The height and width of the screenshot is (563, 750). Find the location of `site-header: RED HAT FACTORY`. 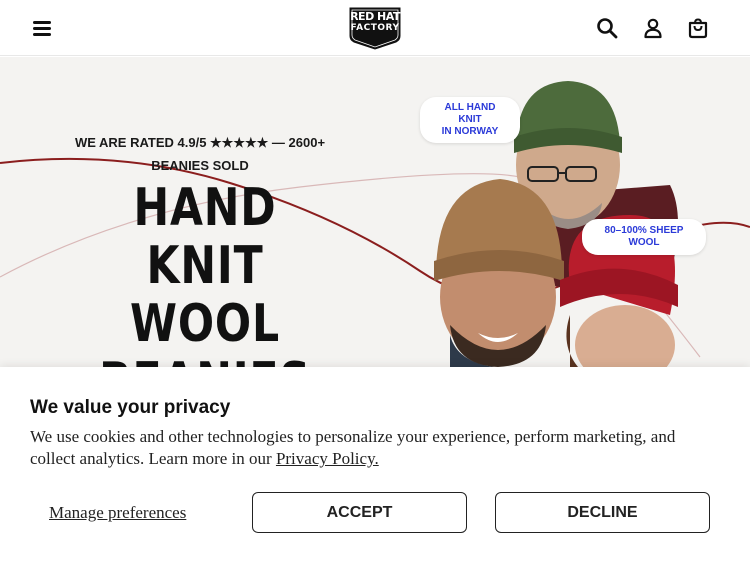

site-header: RED HAT FACTORY is located at coordinates (375, 28).